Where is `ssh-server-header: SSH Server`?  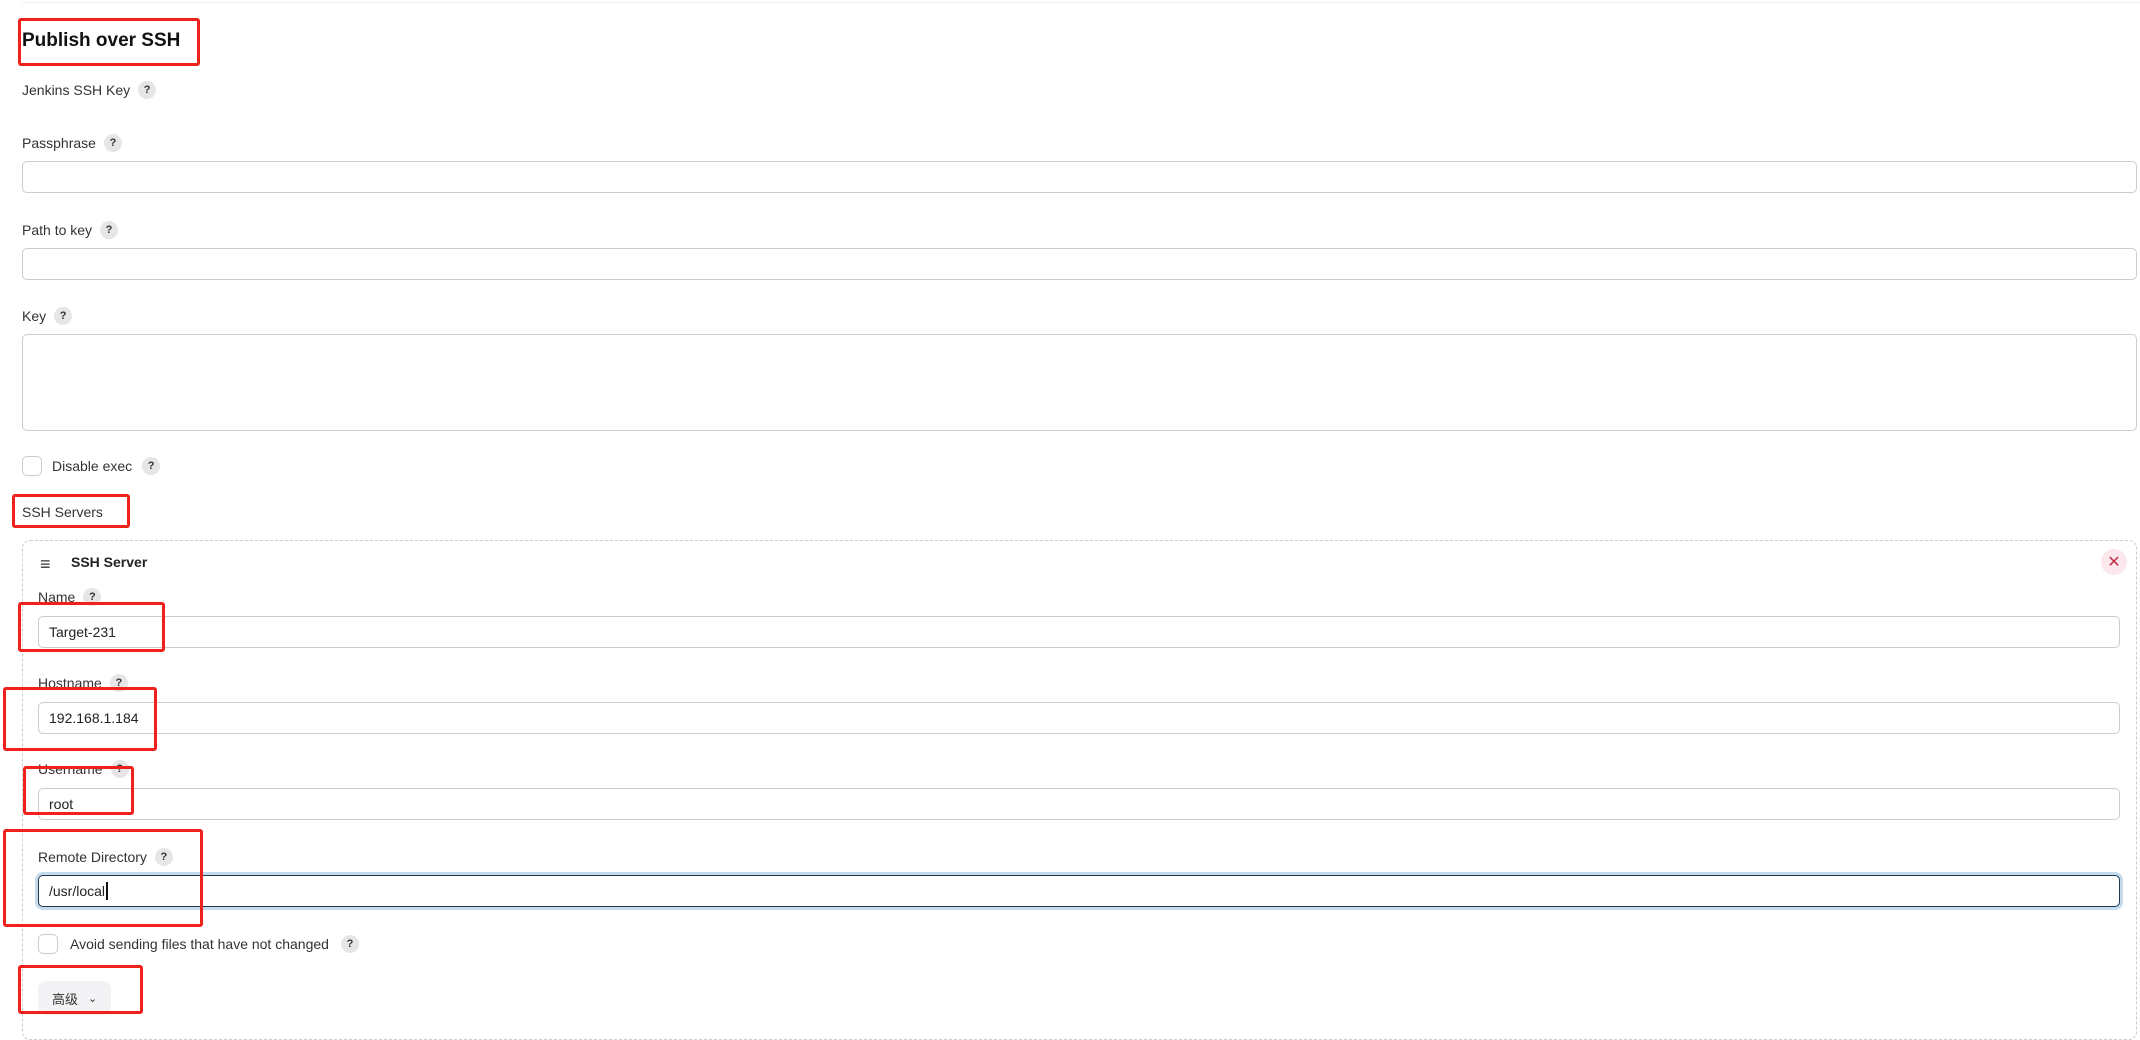
ssh-server-header: SSH Server is located at coordinates (109, 562).